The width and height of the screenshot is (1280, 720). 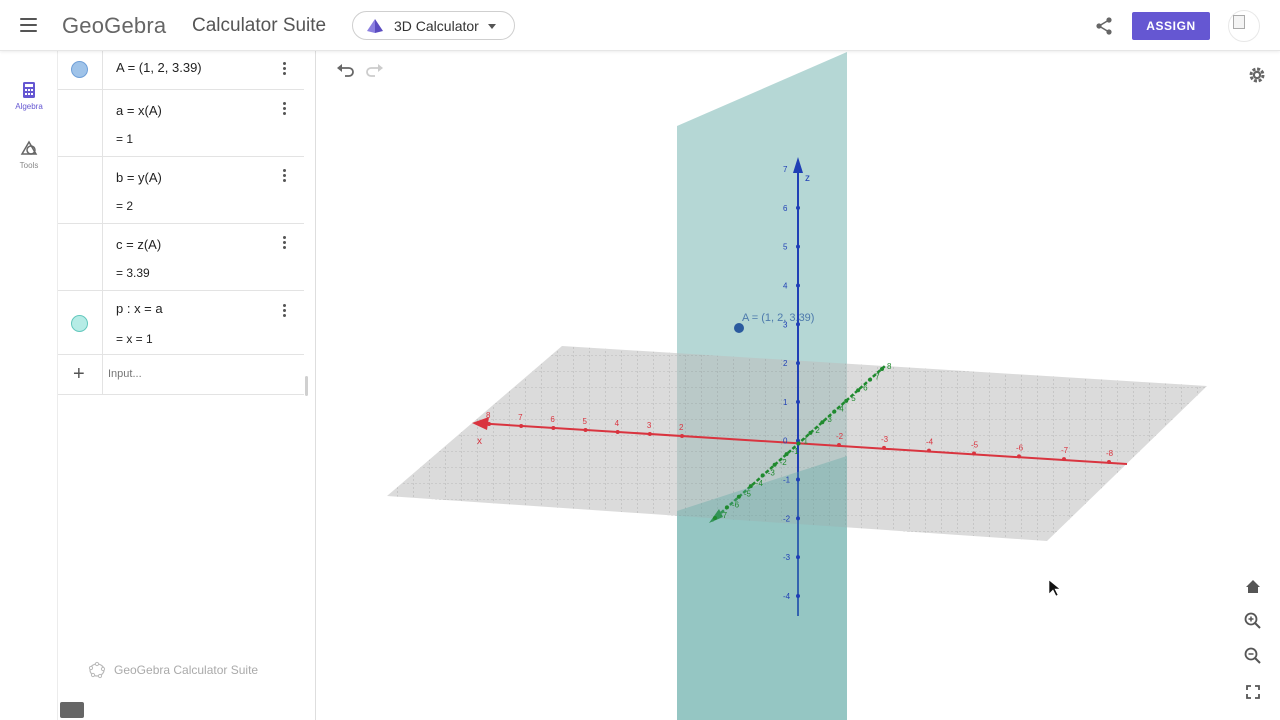 I want to click on assign-button: ASSIGN, so click(x=1171, y=26).